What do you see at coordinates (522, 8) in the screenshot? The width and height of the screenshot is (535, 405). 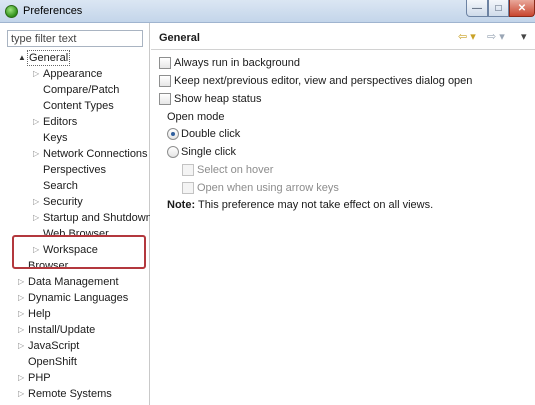 I see `close-button: ✕` at bounding box center [522, 8].